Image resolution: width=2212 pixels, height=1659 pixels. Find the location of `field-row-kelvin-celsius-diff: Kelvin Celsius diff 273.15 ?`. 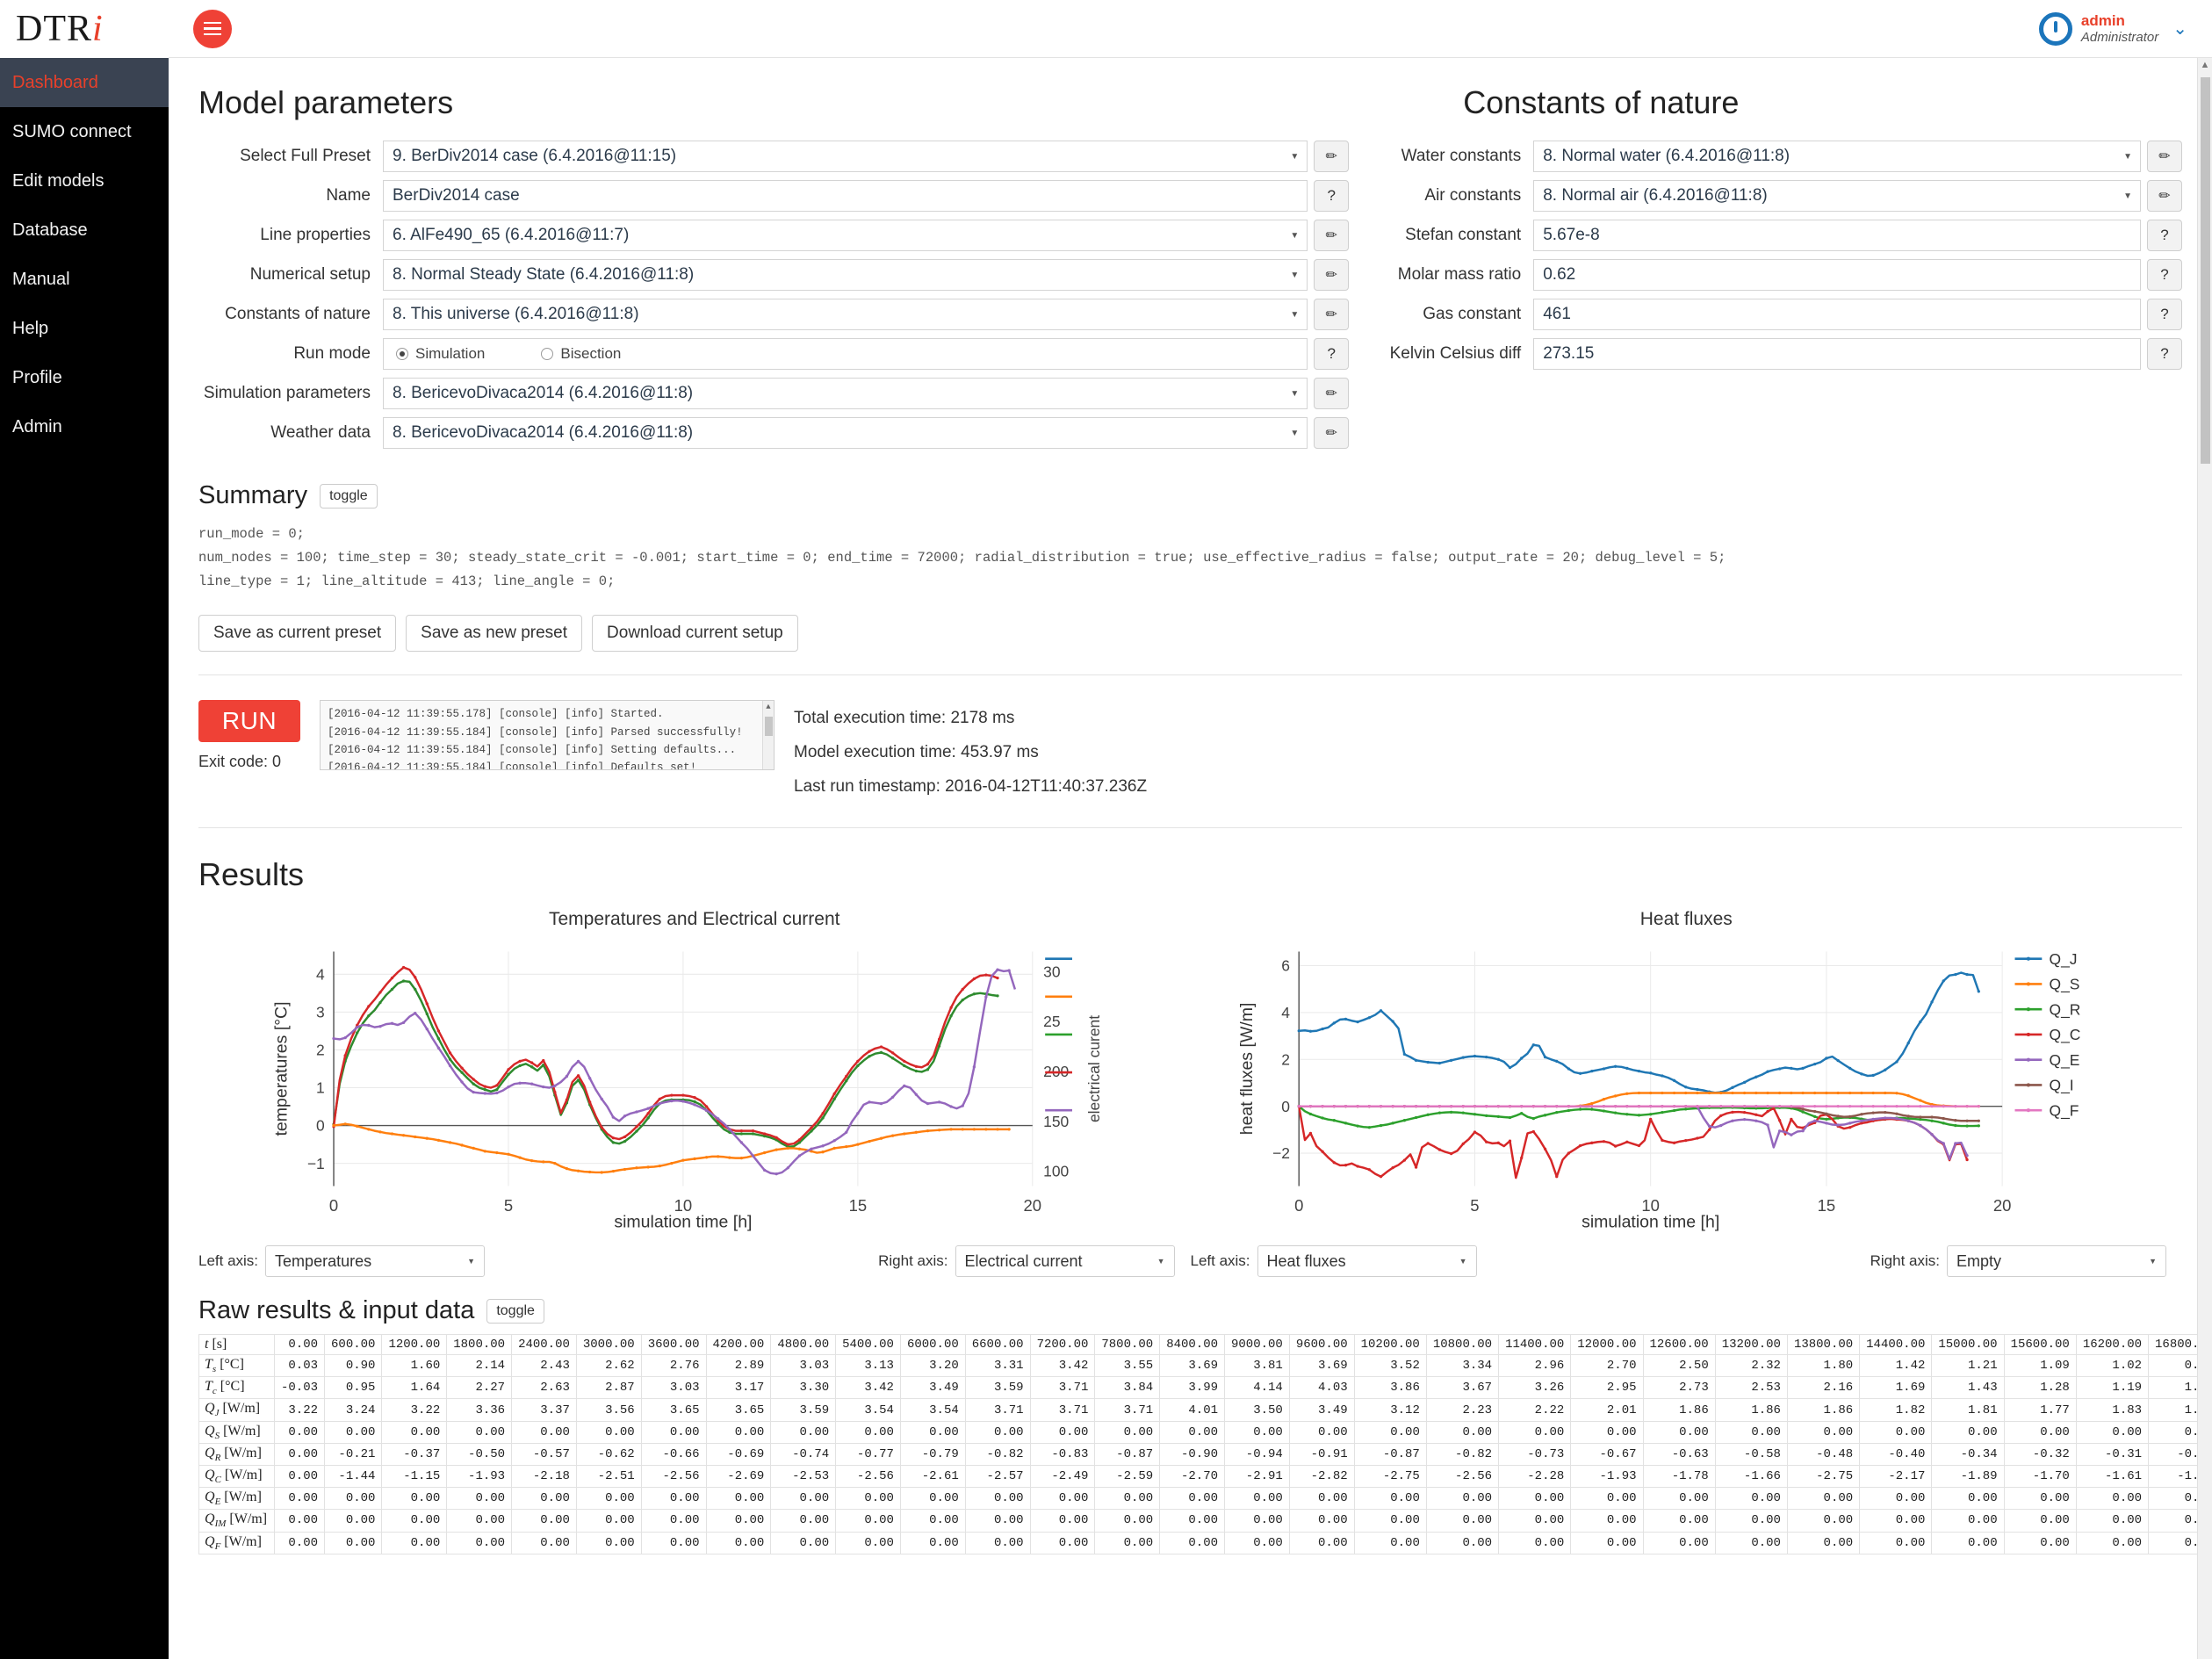

field-row-kelvin-celsius-diff: Kelvin Celsius diff 273.15 ? is located at coordinates (1774, 354).